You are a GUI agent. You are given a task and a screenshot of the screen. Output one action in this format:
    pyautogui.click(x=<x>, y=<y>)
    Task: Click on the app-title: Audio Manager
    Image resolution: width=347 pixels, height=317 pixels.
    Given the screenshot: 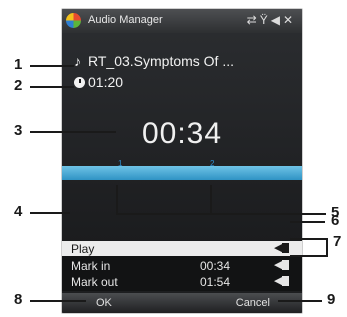 What is the action you would take?
    pyautogui.click(x=125, y=20)
    